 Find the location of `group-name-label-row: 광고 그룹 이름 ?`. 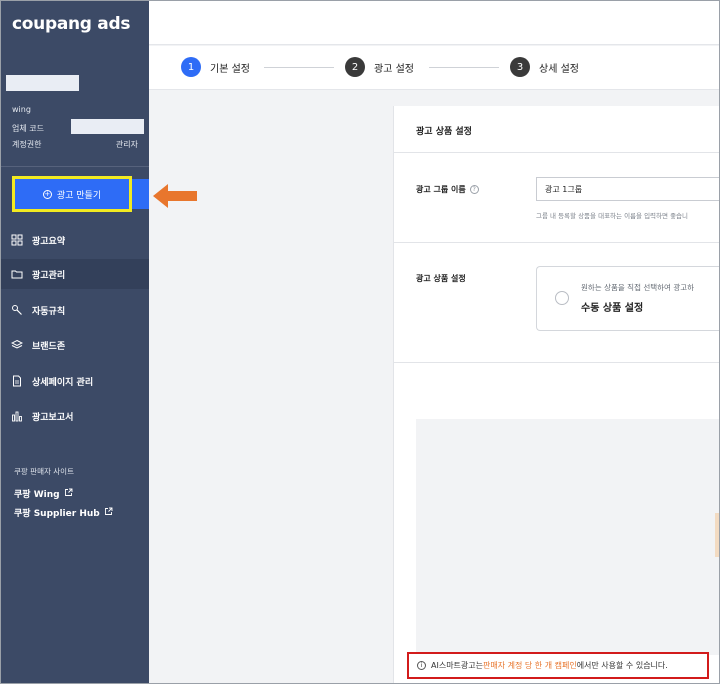

group-name-label-row: 광고 그룹 이름 ? is located at coordinates (447, 189).